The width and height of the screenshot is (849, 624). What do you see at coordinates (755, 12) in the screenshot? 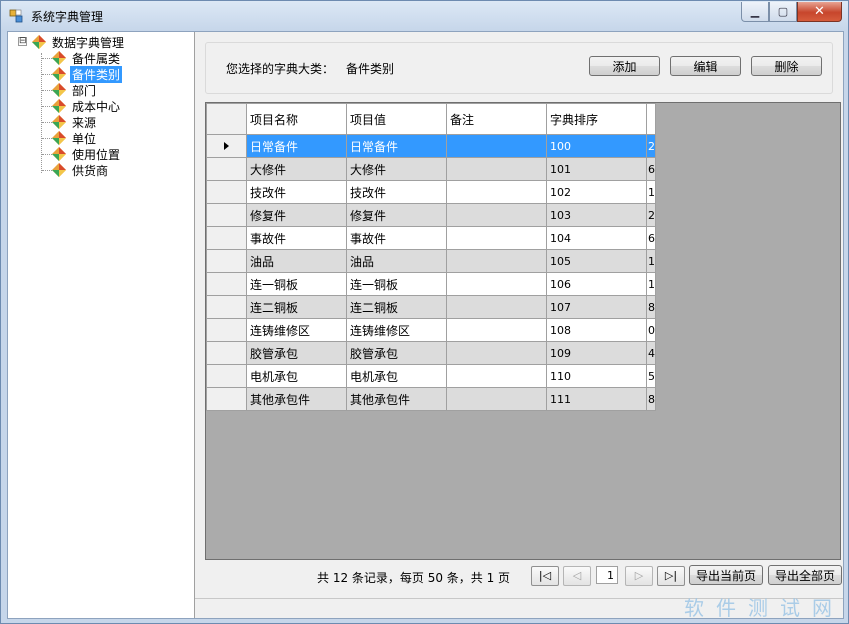
I see `minimize-button: ▁` at bounding box center [755, 12].